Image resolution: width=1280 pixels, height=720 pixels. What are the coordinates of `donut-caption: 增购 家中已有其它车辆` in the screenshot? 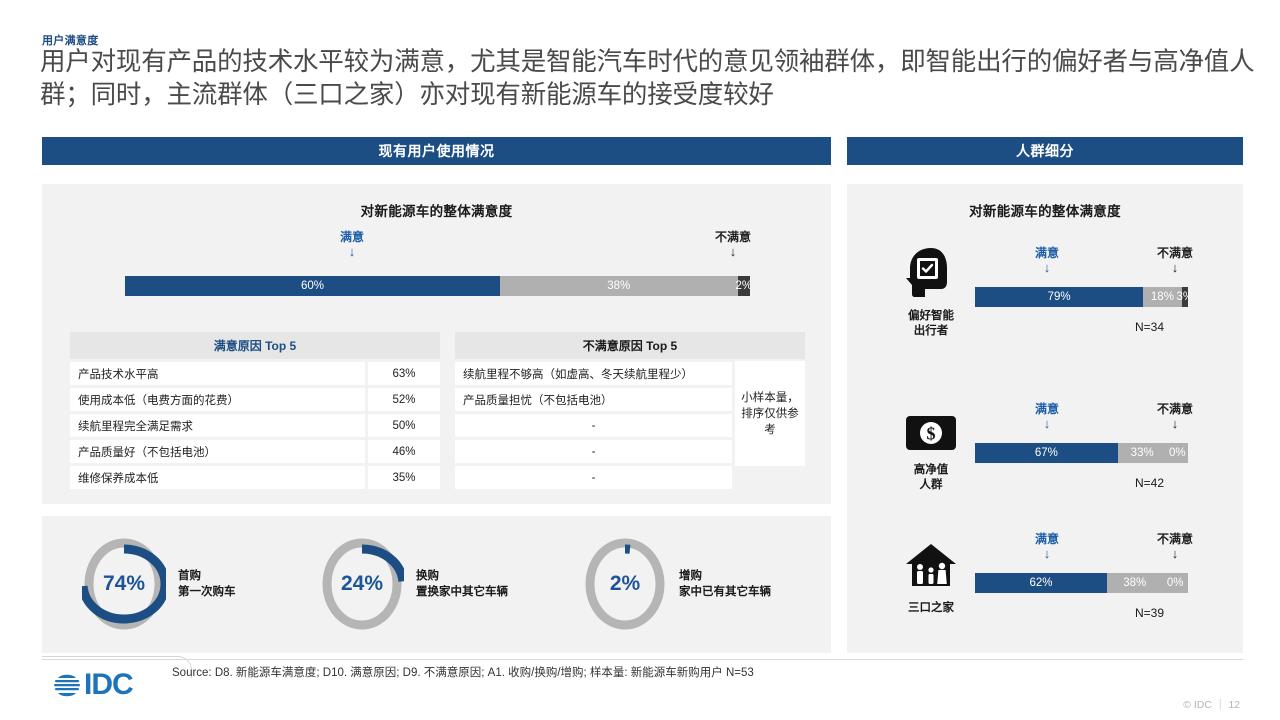 It's located at (725, 584).